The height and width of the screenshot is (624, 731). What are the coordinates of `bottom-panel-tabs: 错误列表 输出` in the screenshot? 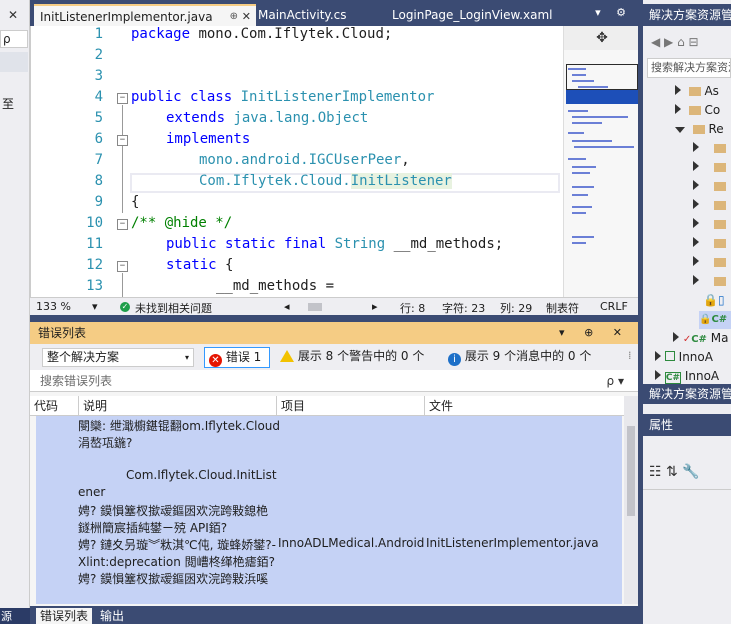 It's located at (334, 615).